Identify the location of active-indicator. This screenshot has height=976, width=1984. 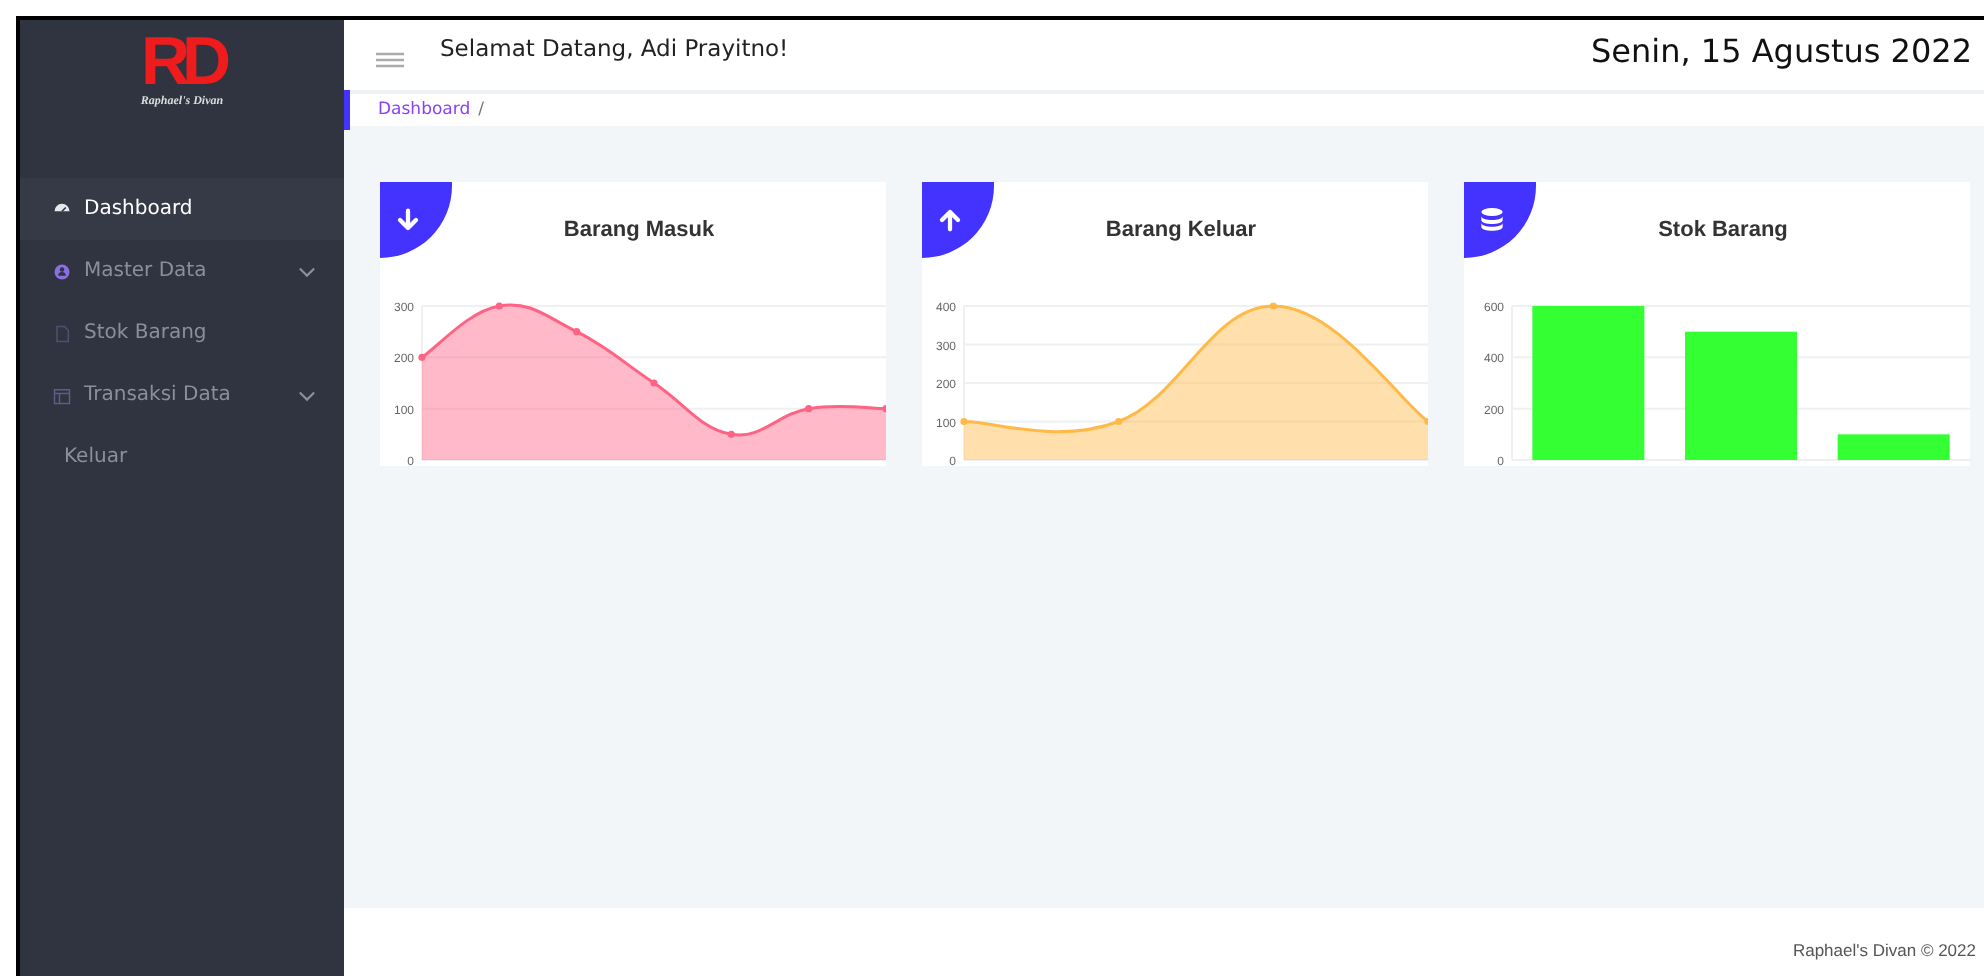
(347, 110).